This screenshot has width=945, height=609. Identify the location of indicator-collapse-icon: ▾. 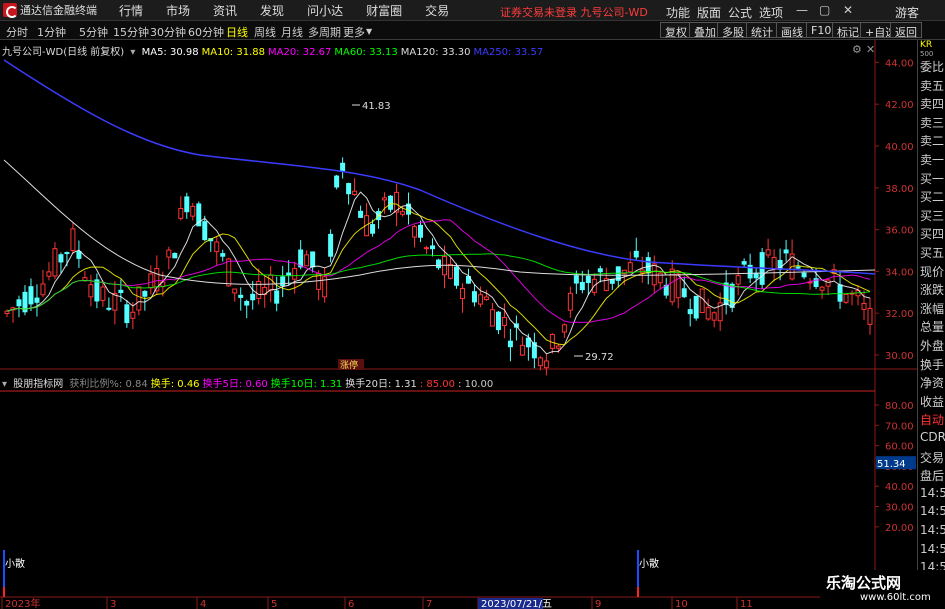
(4, 384).